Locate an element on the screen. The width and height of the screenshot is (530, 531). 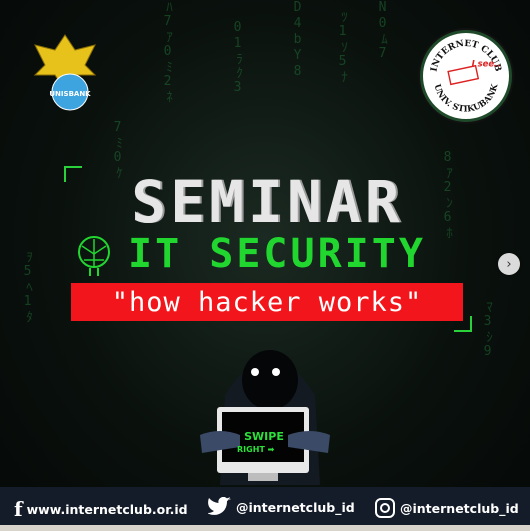
matrix-rain: ﾊ7ｱ0ﾐ2ﾈ is located at coordinates (167, 52).